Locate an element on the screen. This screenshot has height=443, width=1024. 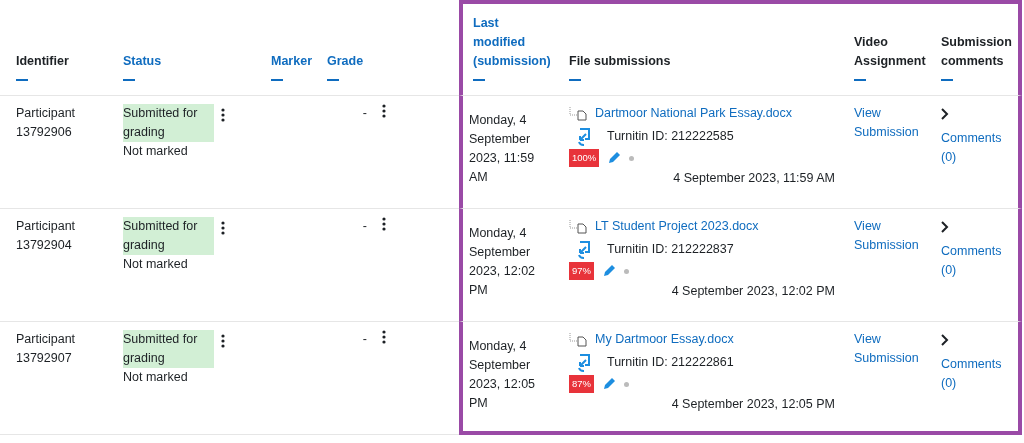
submission-date: 4 September 2023, 12:02 PM is located at coordinates (753, 291).